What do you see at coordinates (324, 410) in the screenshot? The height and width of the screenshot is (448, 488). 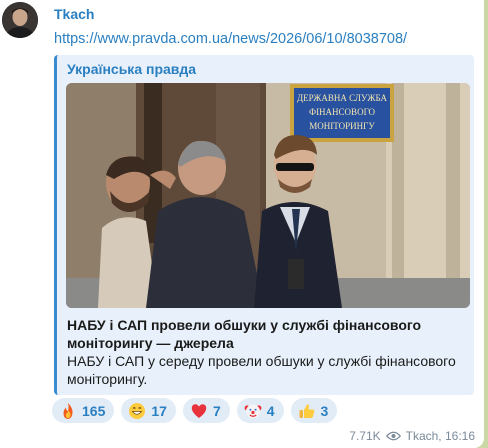 I see `reaction-thumbs-up-count: 3` at bounding box center [324, 410].